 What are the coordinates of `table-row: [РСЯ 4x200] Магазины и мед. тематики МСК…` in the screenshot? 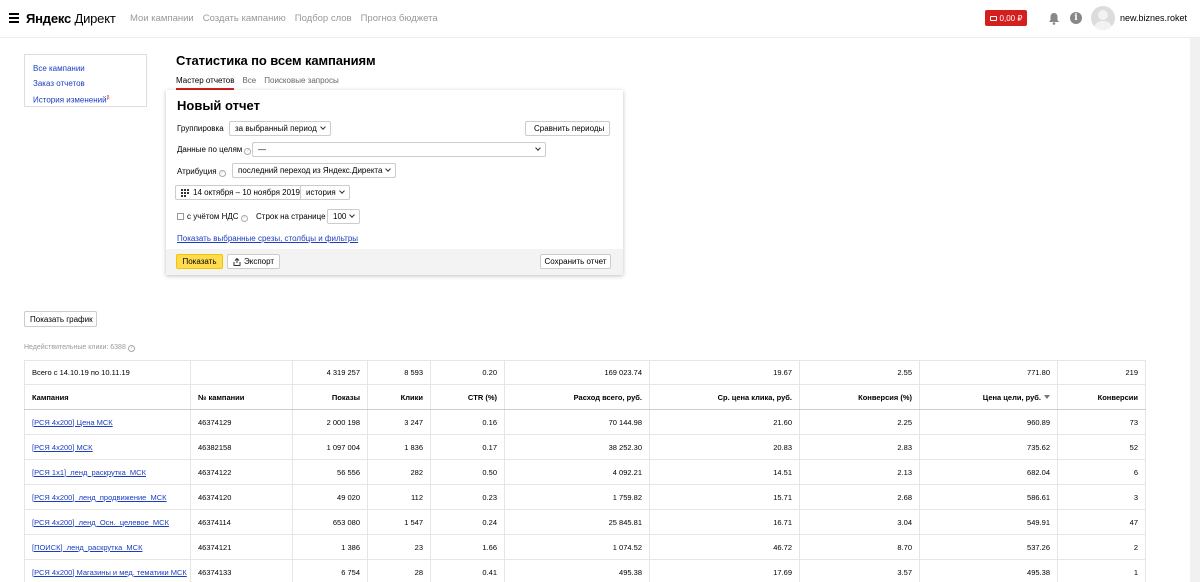 It's located at (585, 570).